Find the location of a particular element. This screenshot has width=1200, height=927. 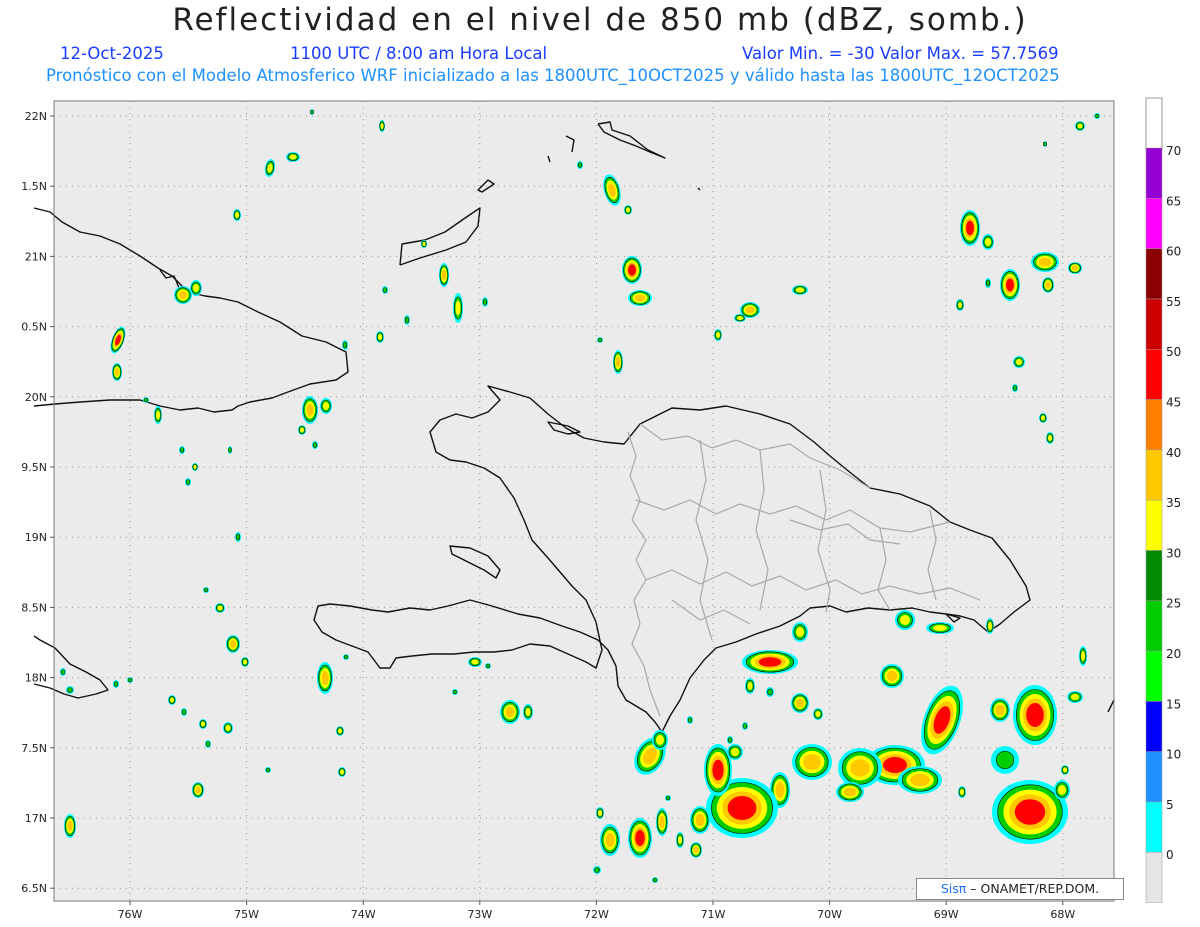

colorbar-label: 50 is located at coordinates (1173, 352).